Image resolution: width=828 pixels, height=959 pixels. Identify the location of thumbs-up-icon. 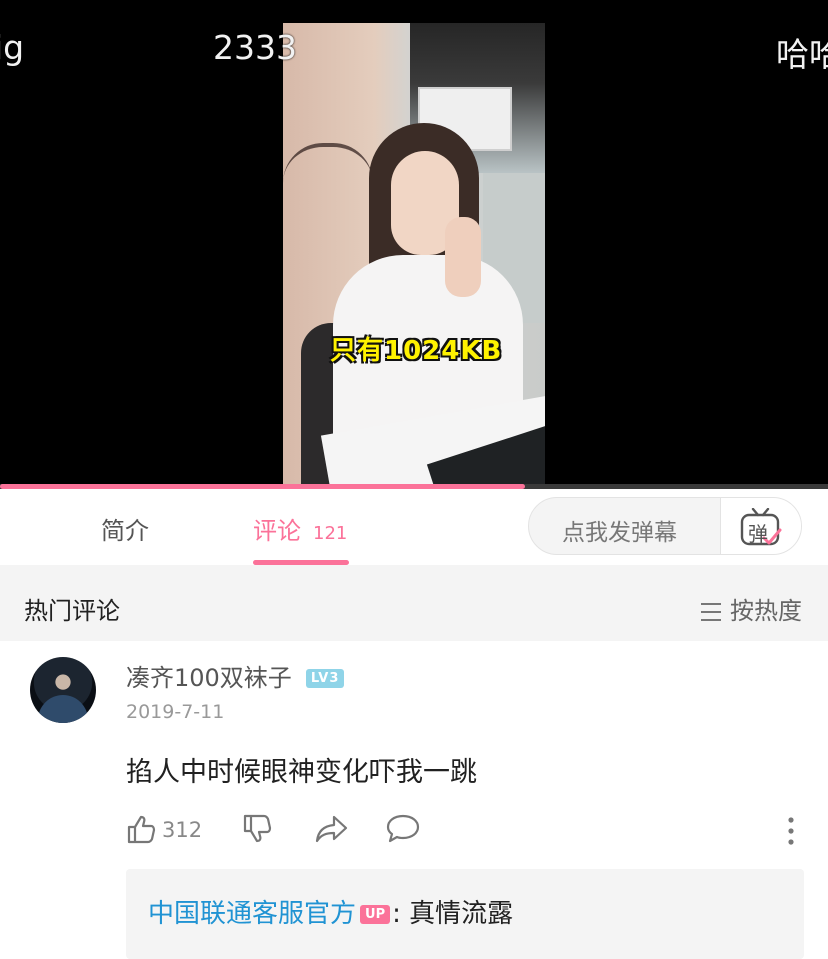
(142, 832).